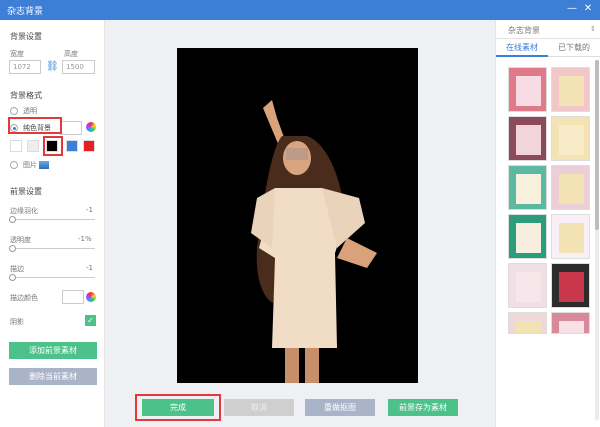 The height and width of the screenshot is (427, 600). I want to click on shadow-checkbox: ✓, so click(90, 320).